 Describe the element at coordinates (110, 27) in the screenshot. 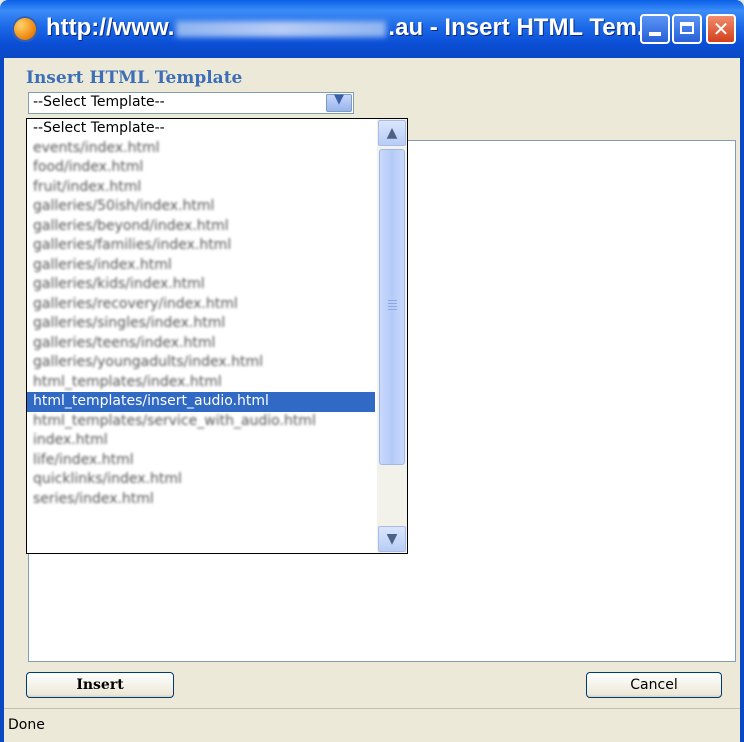

I see `title-prefix: http://www.` at that location.